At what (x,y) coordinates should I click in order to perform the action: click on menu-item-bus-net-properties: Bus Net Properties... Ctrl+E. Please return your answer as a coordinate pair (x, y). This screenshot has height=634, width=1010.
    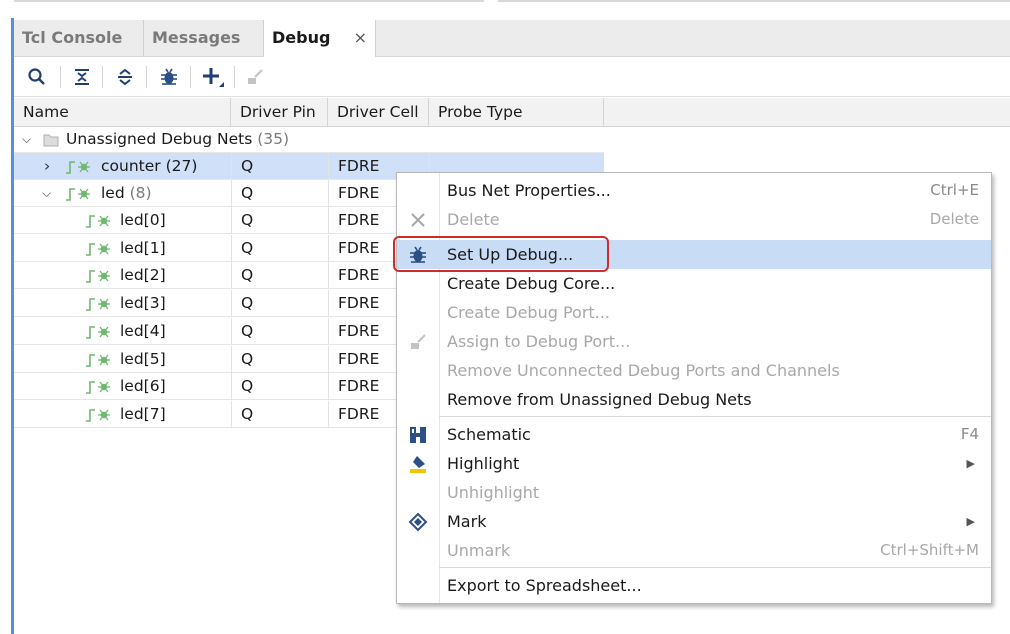
    Looking at the image, I should click on (694, 190).